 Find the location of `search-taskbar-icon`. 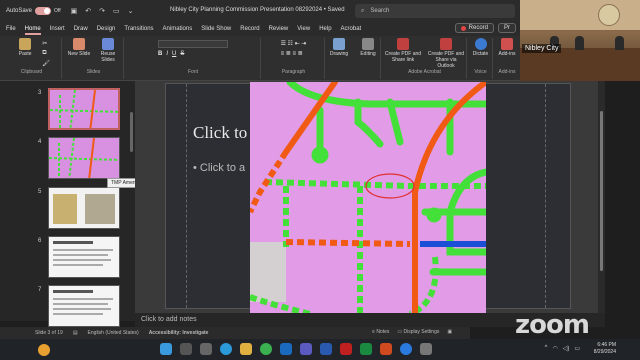

search-taskbar-icon is located at coordinates (186, 349).